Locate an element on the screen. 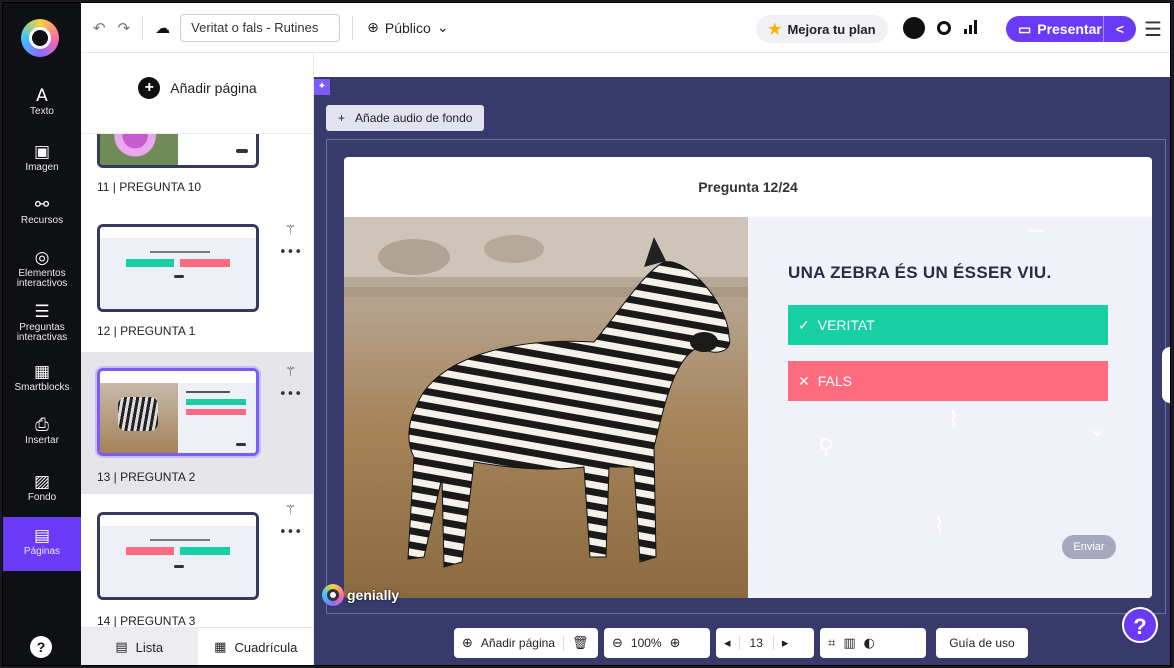 The height and width of the screenshot is (668, 1174). grid-view-button: ▦ Cuadrícula is located at coordinates (256, 646).